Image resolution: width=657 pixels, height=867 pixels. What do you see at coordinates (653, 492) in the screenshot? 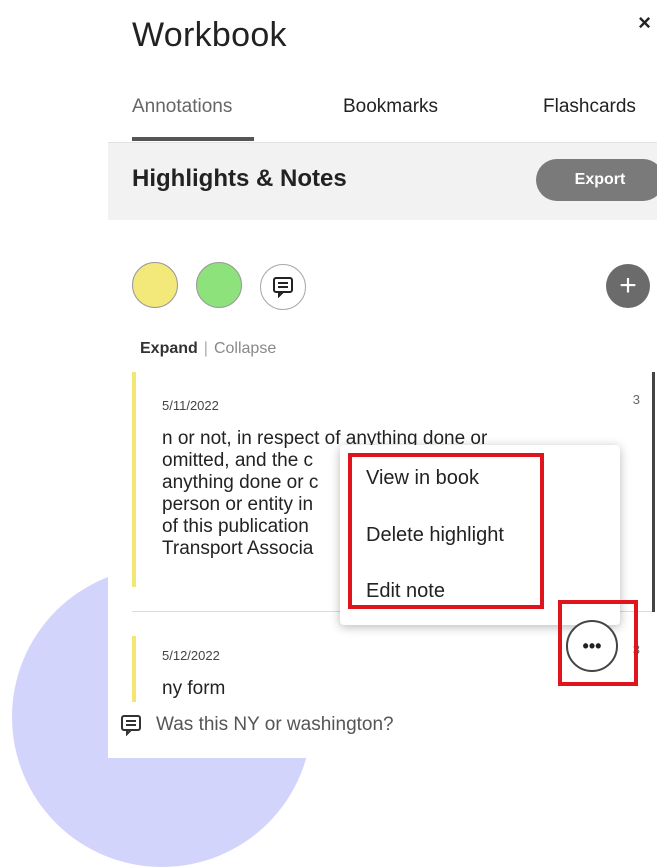
I see `scrollbar` at bounding box center [653, 492].